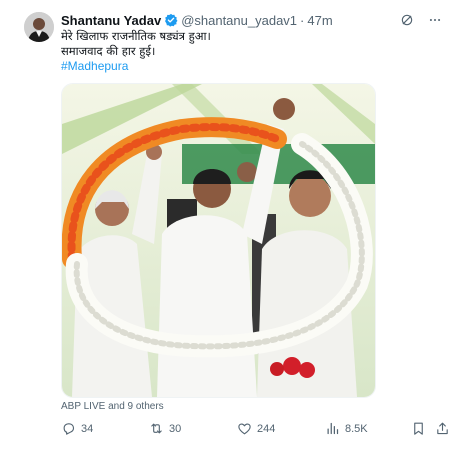  Describe the element at coordinates (266, 428) in the screenshot. I see `like-count: 244` at that location.